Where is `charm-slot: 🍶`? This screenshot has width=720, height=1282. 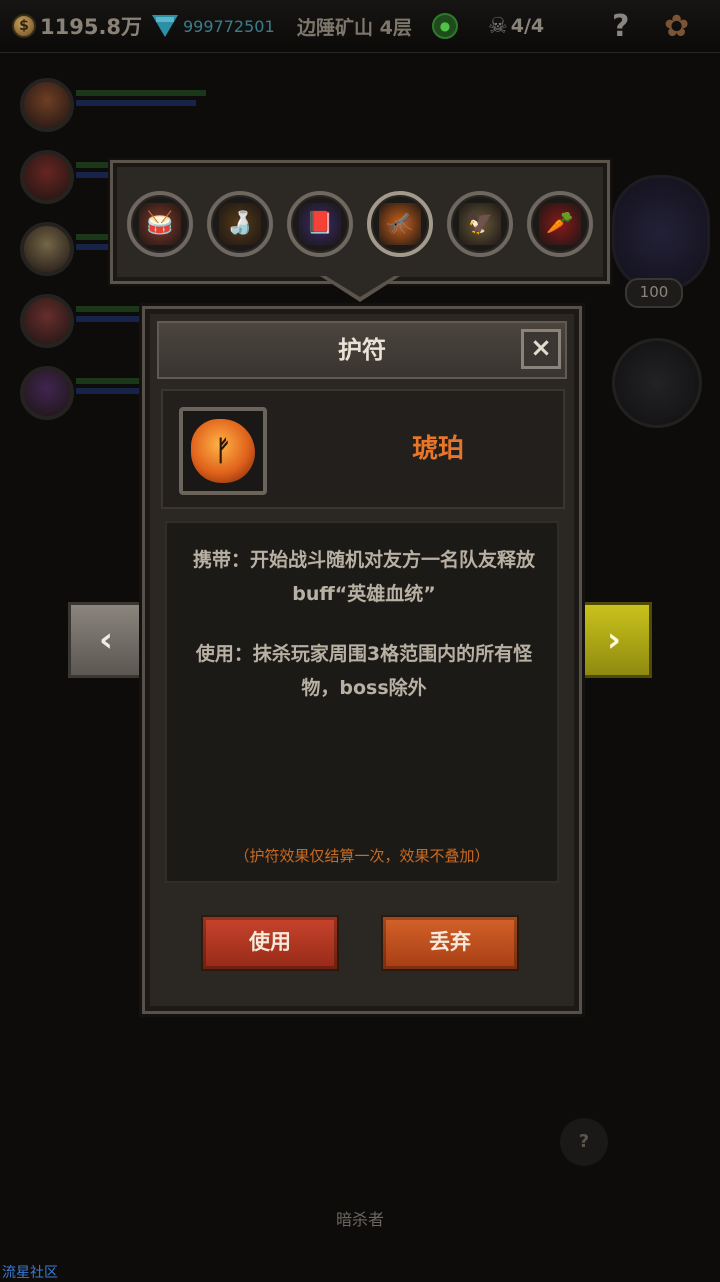 charm-slot: 🍶 is located at coordinates (240, 223).